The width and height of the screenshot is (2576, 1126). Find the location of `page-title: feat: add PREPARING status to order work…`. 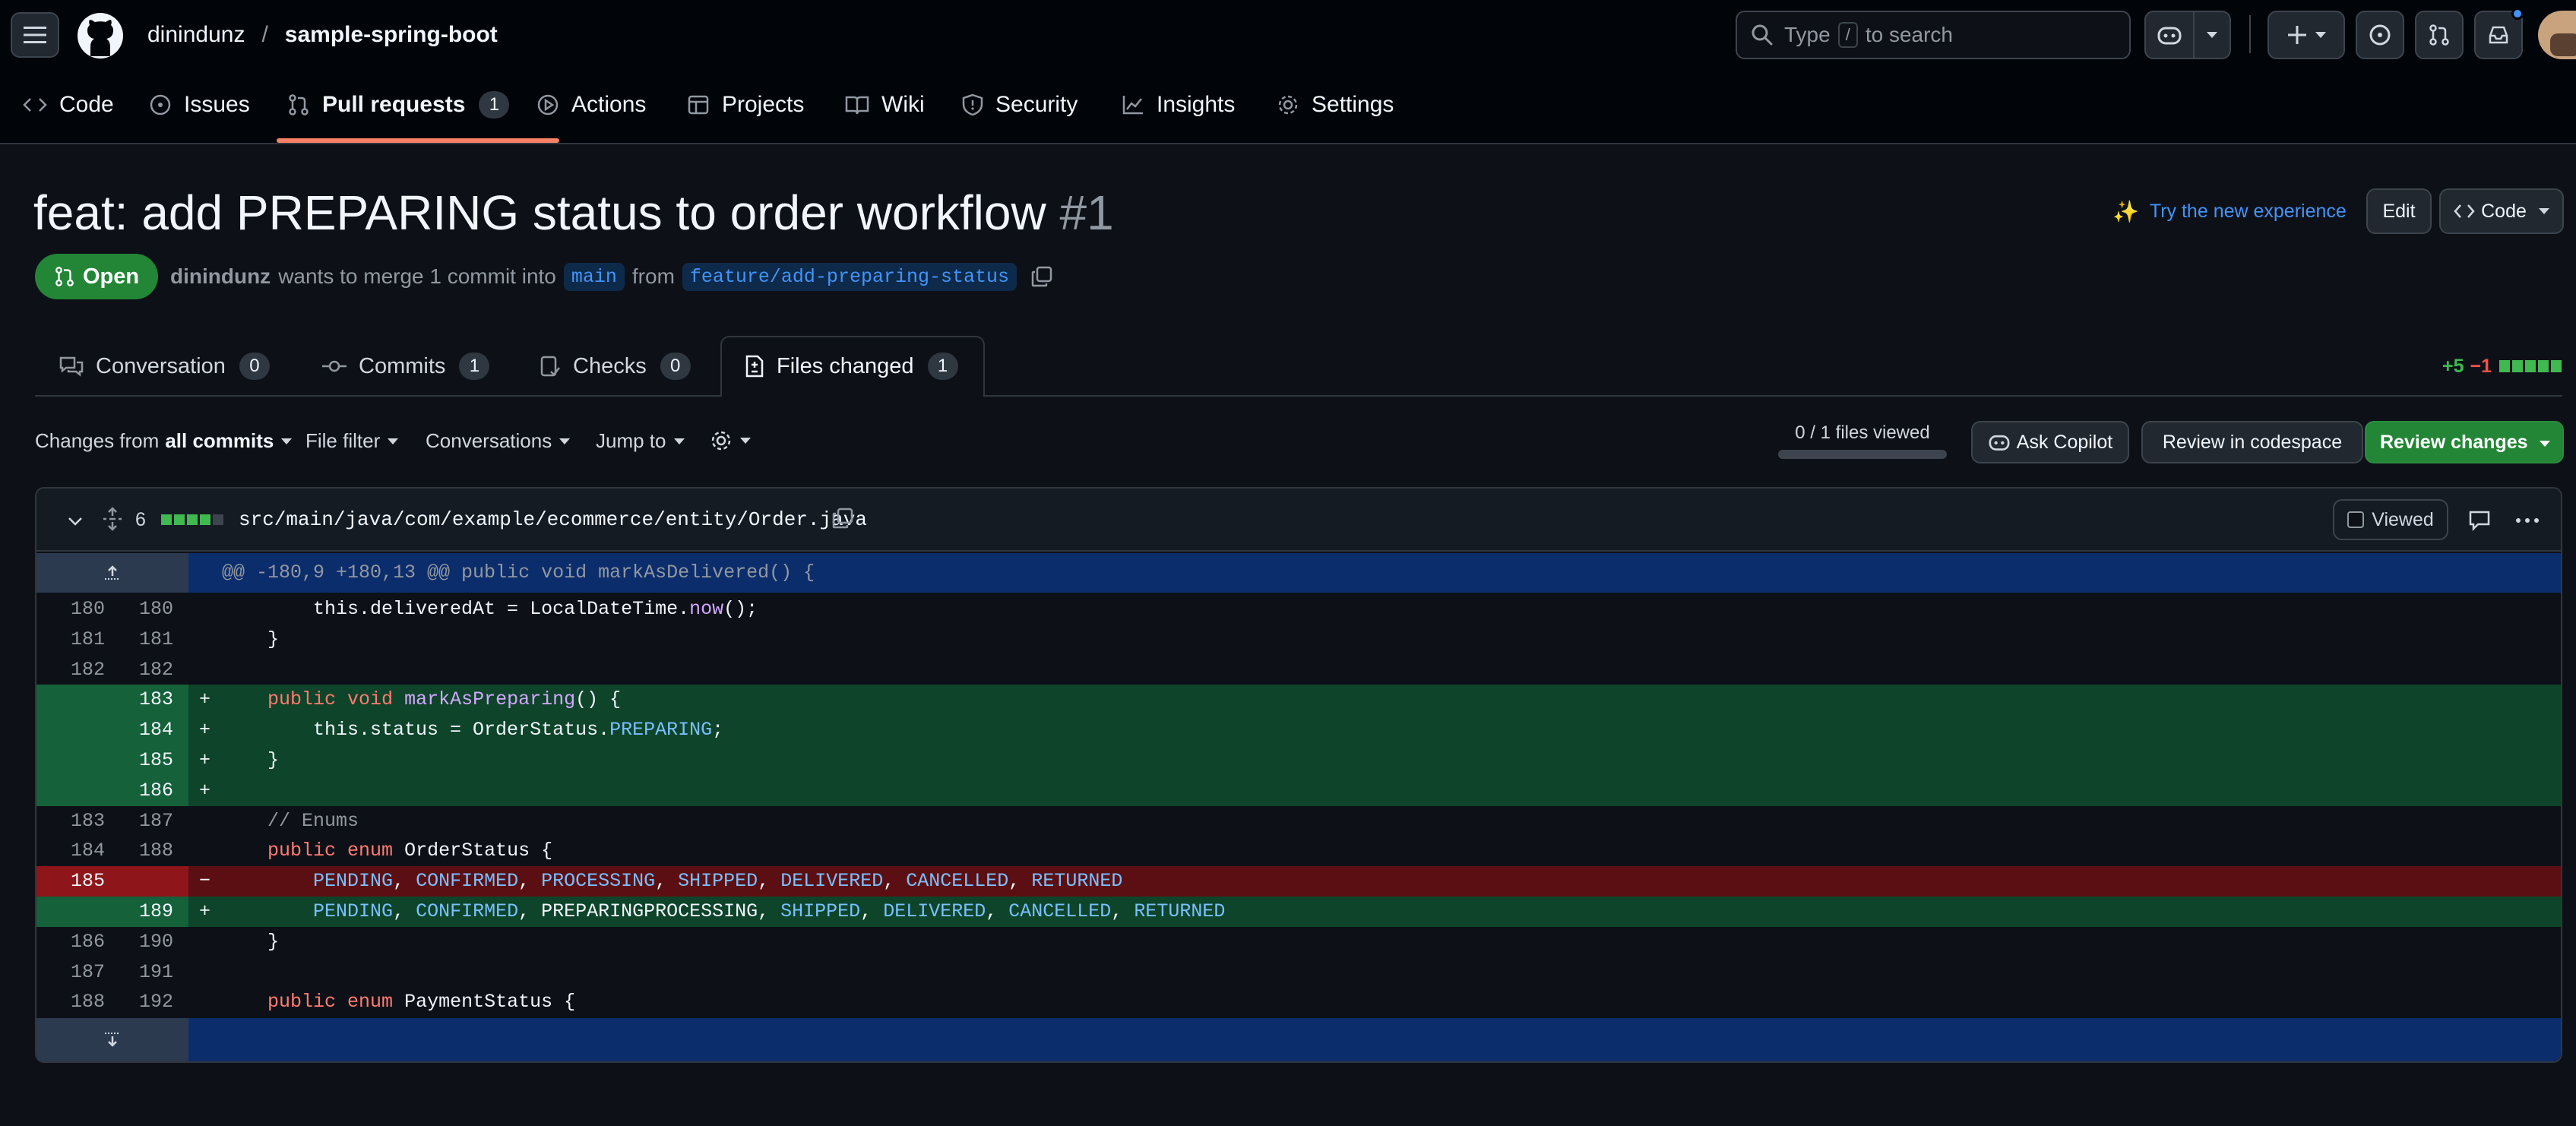

page-title: feat: add PREPARING status to order work… is located at coordinates (573, 212).